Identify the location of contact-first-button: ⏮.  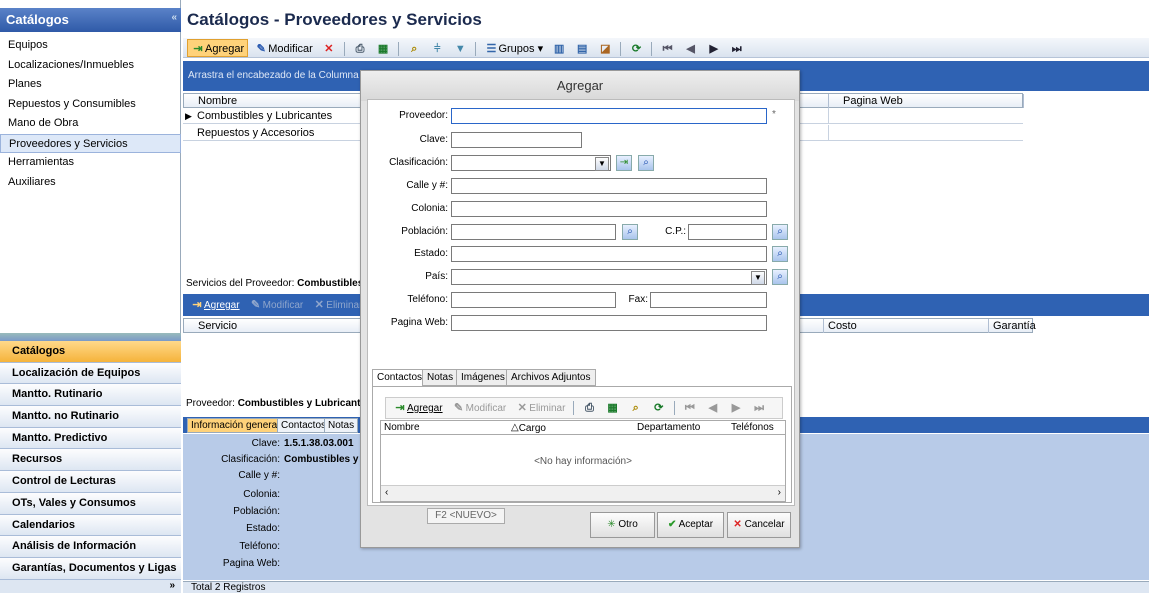
(690, 409).